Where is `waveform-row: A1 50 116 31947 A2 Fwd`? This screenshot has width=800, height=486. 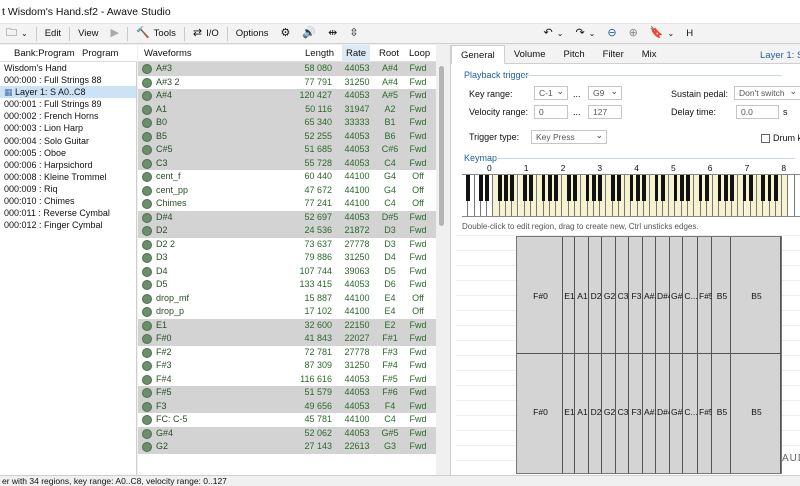 waveform-row: A1 50 116 31947 A2 Fwd is located at coordinates (287, 109).